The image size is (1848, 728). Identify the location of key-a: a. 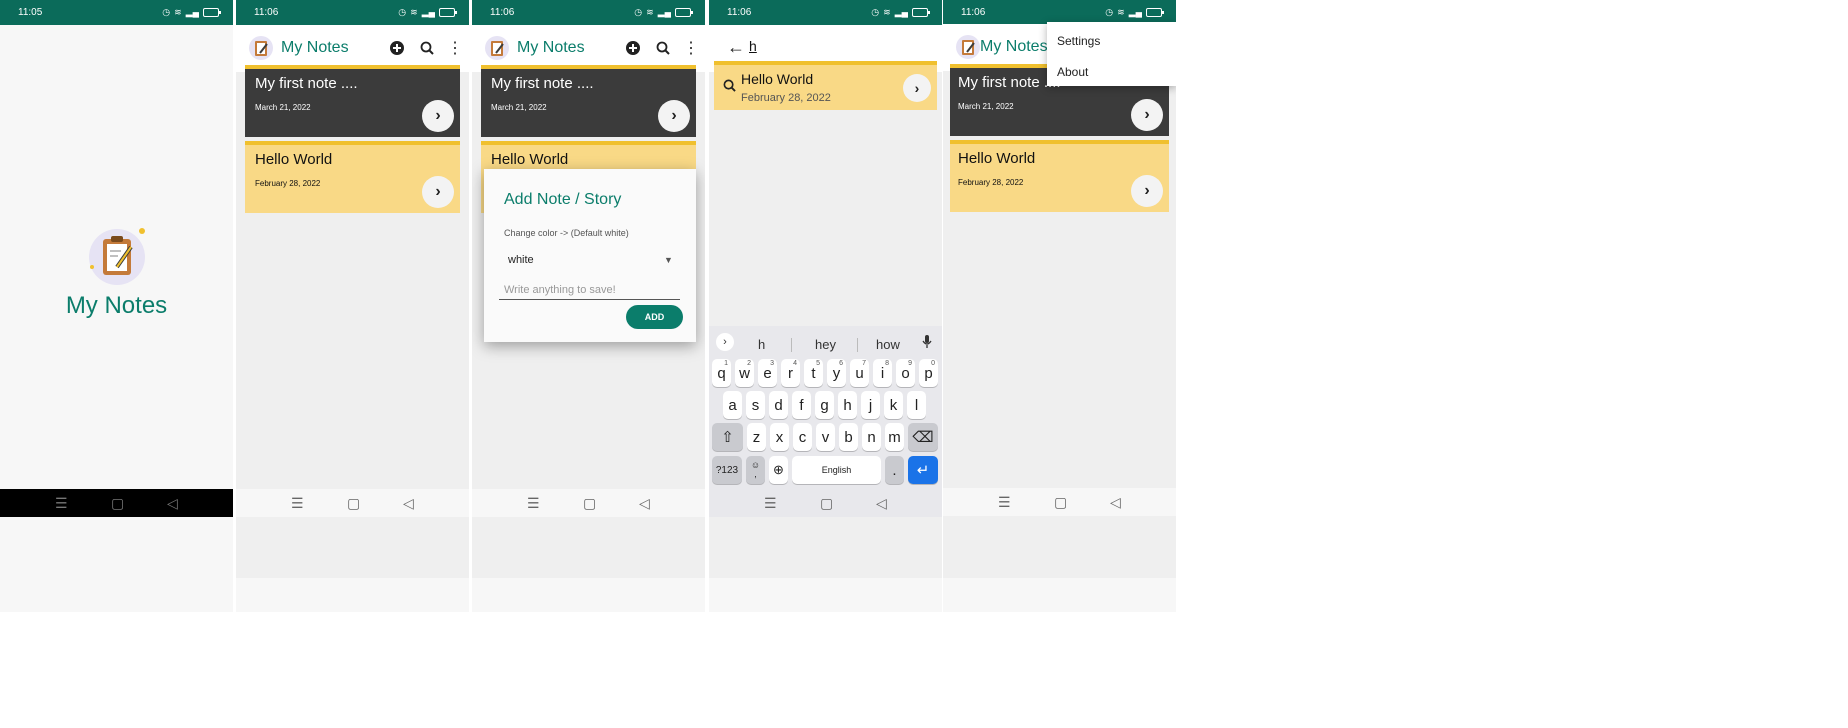
(732, 405).